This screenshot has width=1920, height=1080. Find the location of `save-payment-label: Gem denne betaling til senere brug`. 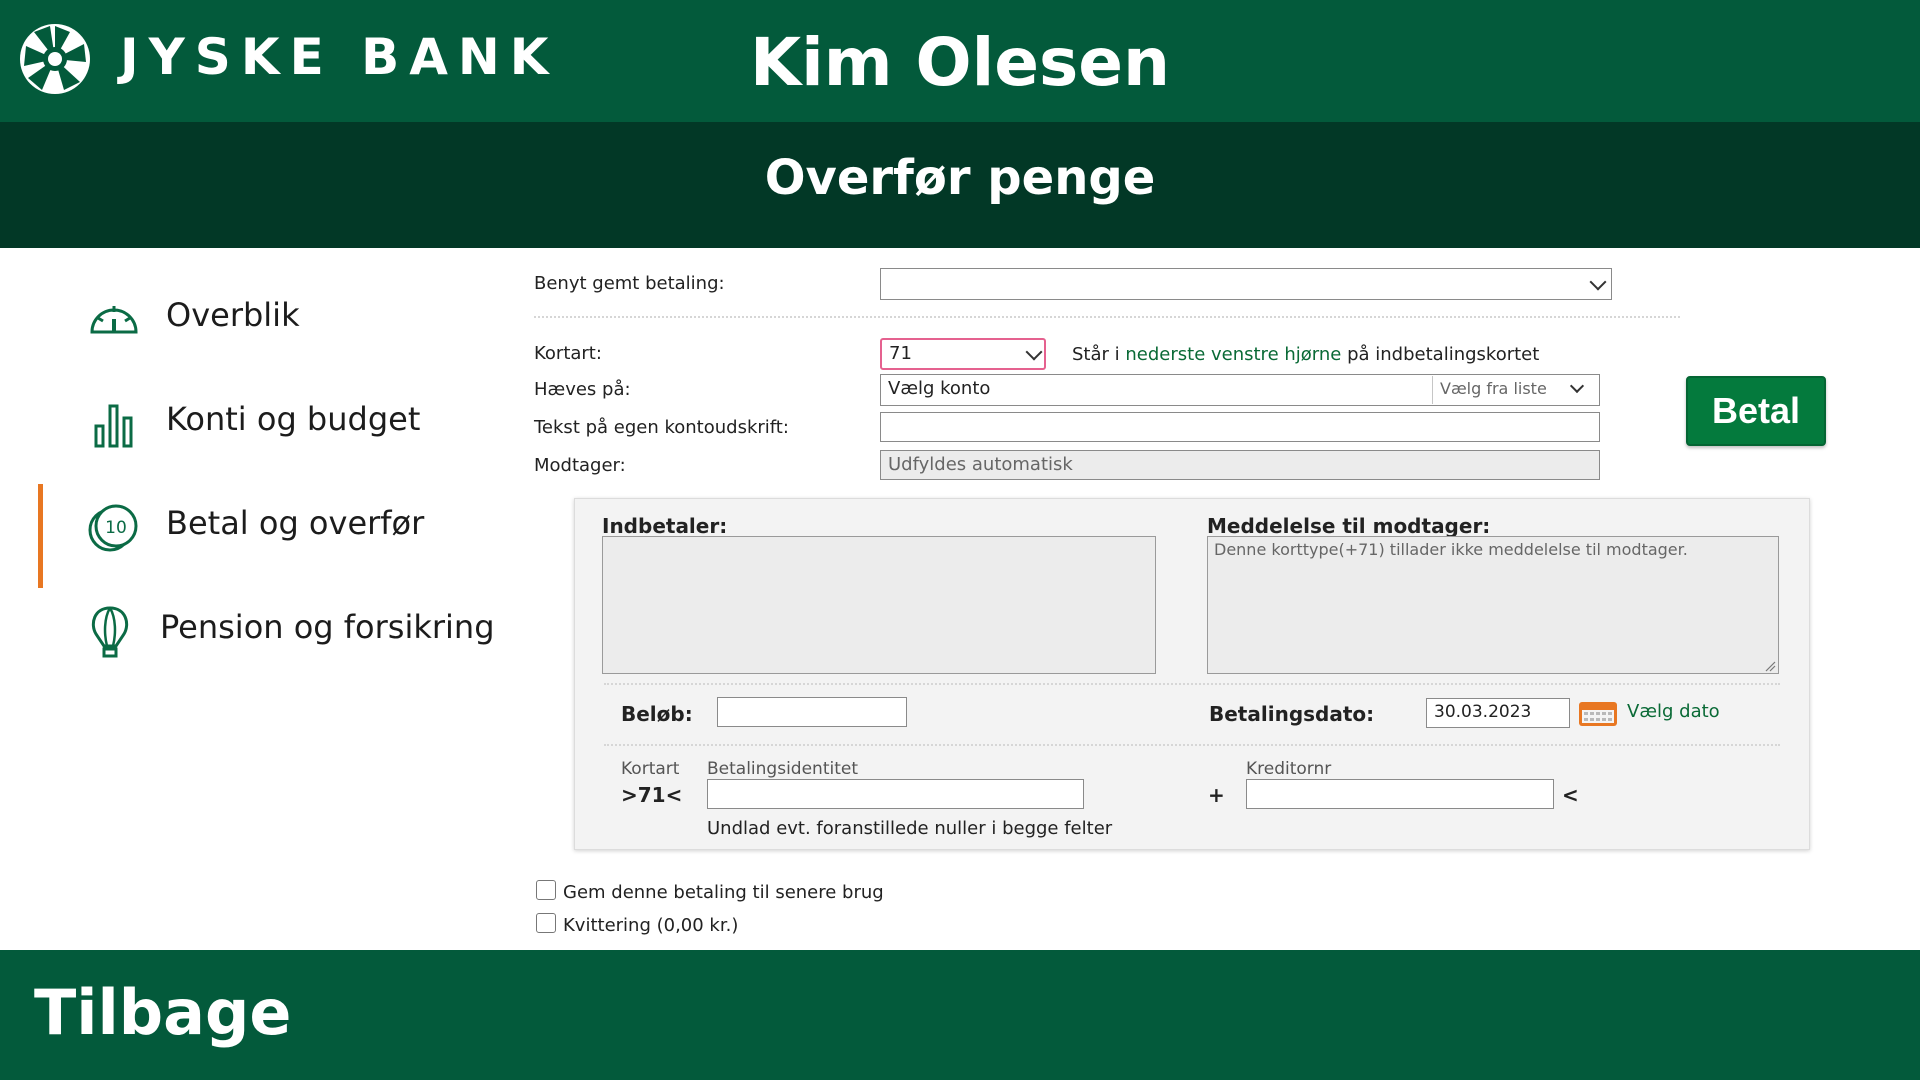

save-payment-label: Gem denne betaling til senere brug is located at coordinates (723, 892).